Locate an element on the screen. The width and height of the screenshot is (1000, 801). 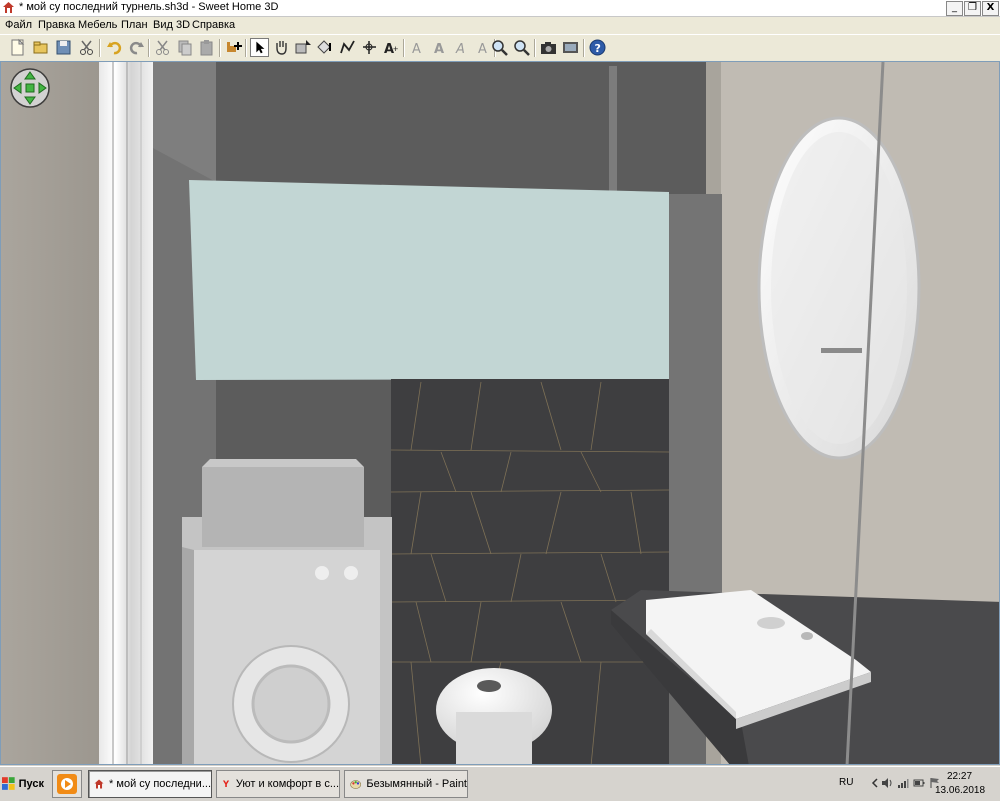
toolbar: A + A A A A ? is located at coordinates (500, 48).